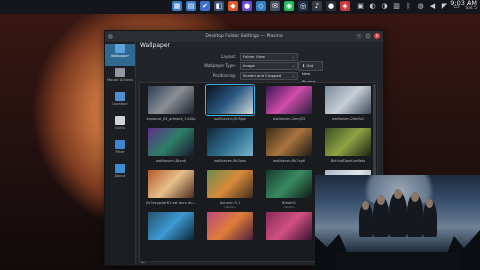 The height and width of the screenshot is (270, 480). What do you see at coordinates (120, 48) in the screenshot?
I see `wallpaper-icon` at bounding box center [120, 48].